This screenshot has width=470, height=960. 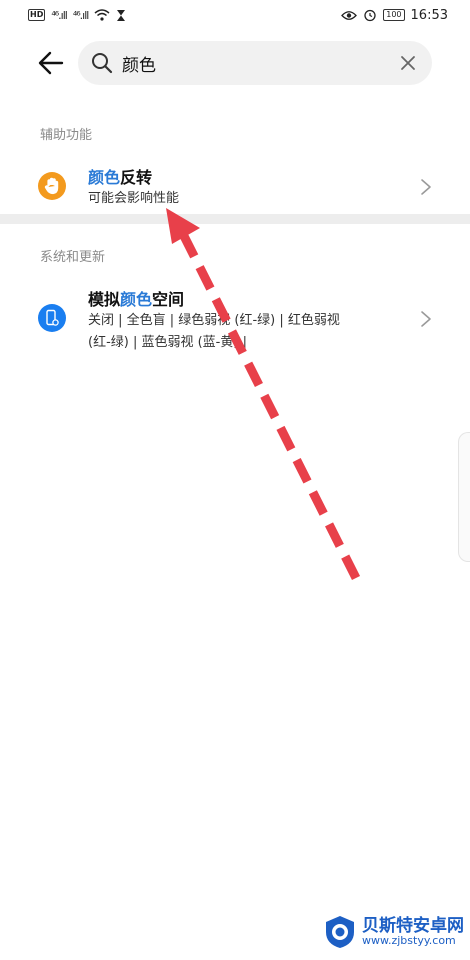 I want to click on watermark-url: www.zjbstyy.com, so click(x=409, y=941).